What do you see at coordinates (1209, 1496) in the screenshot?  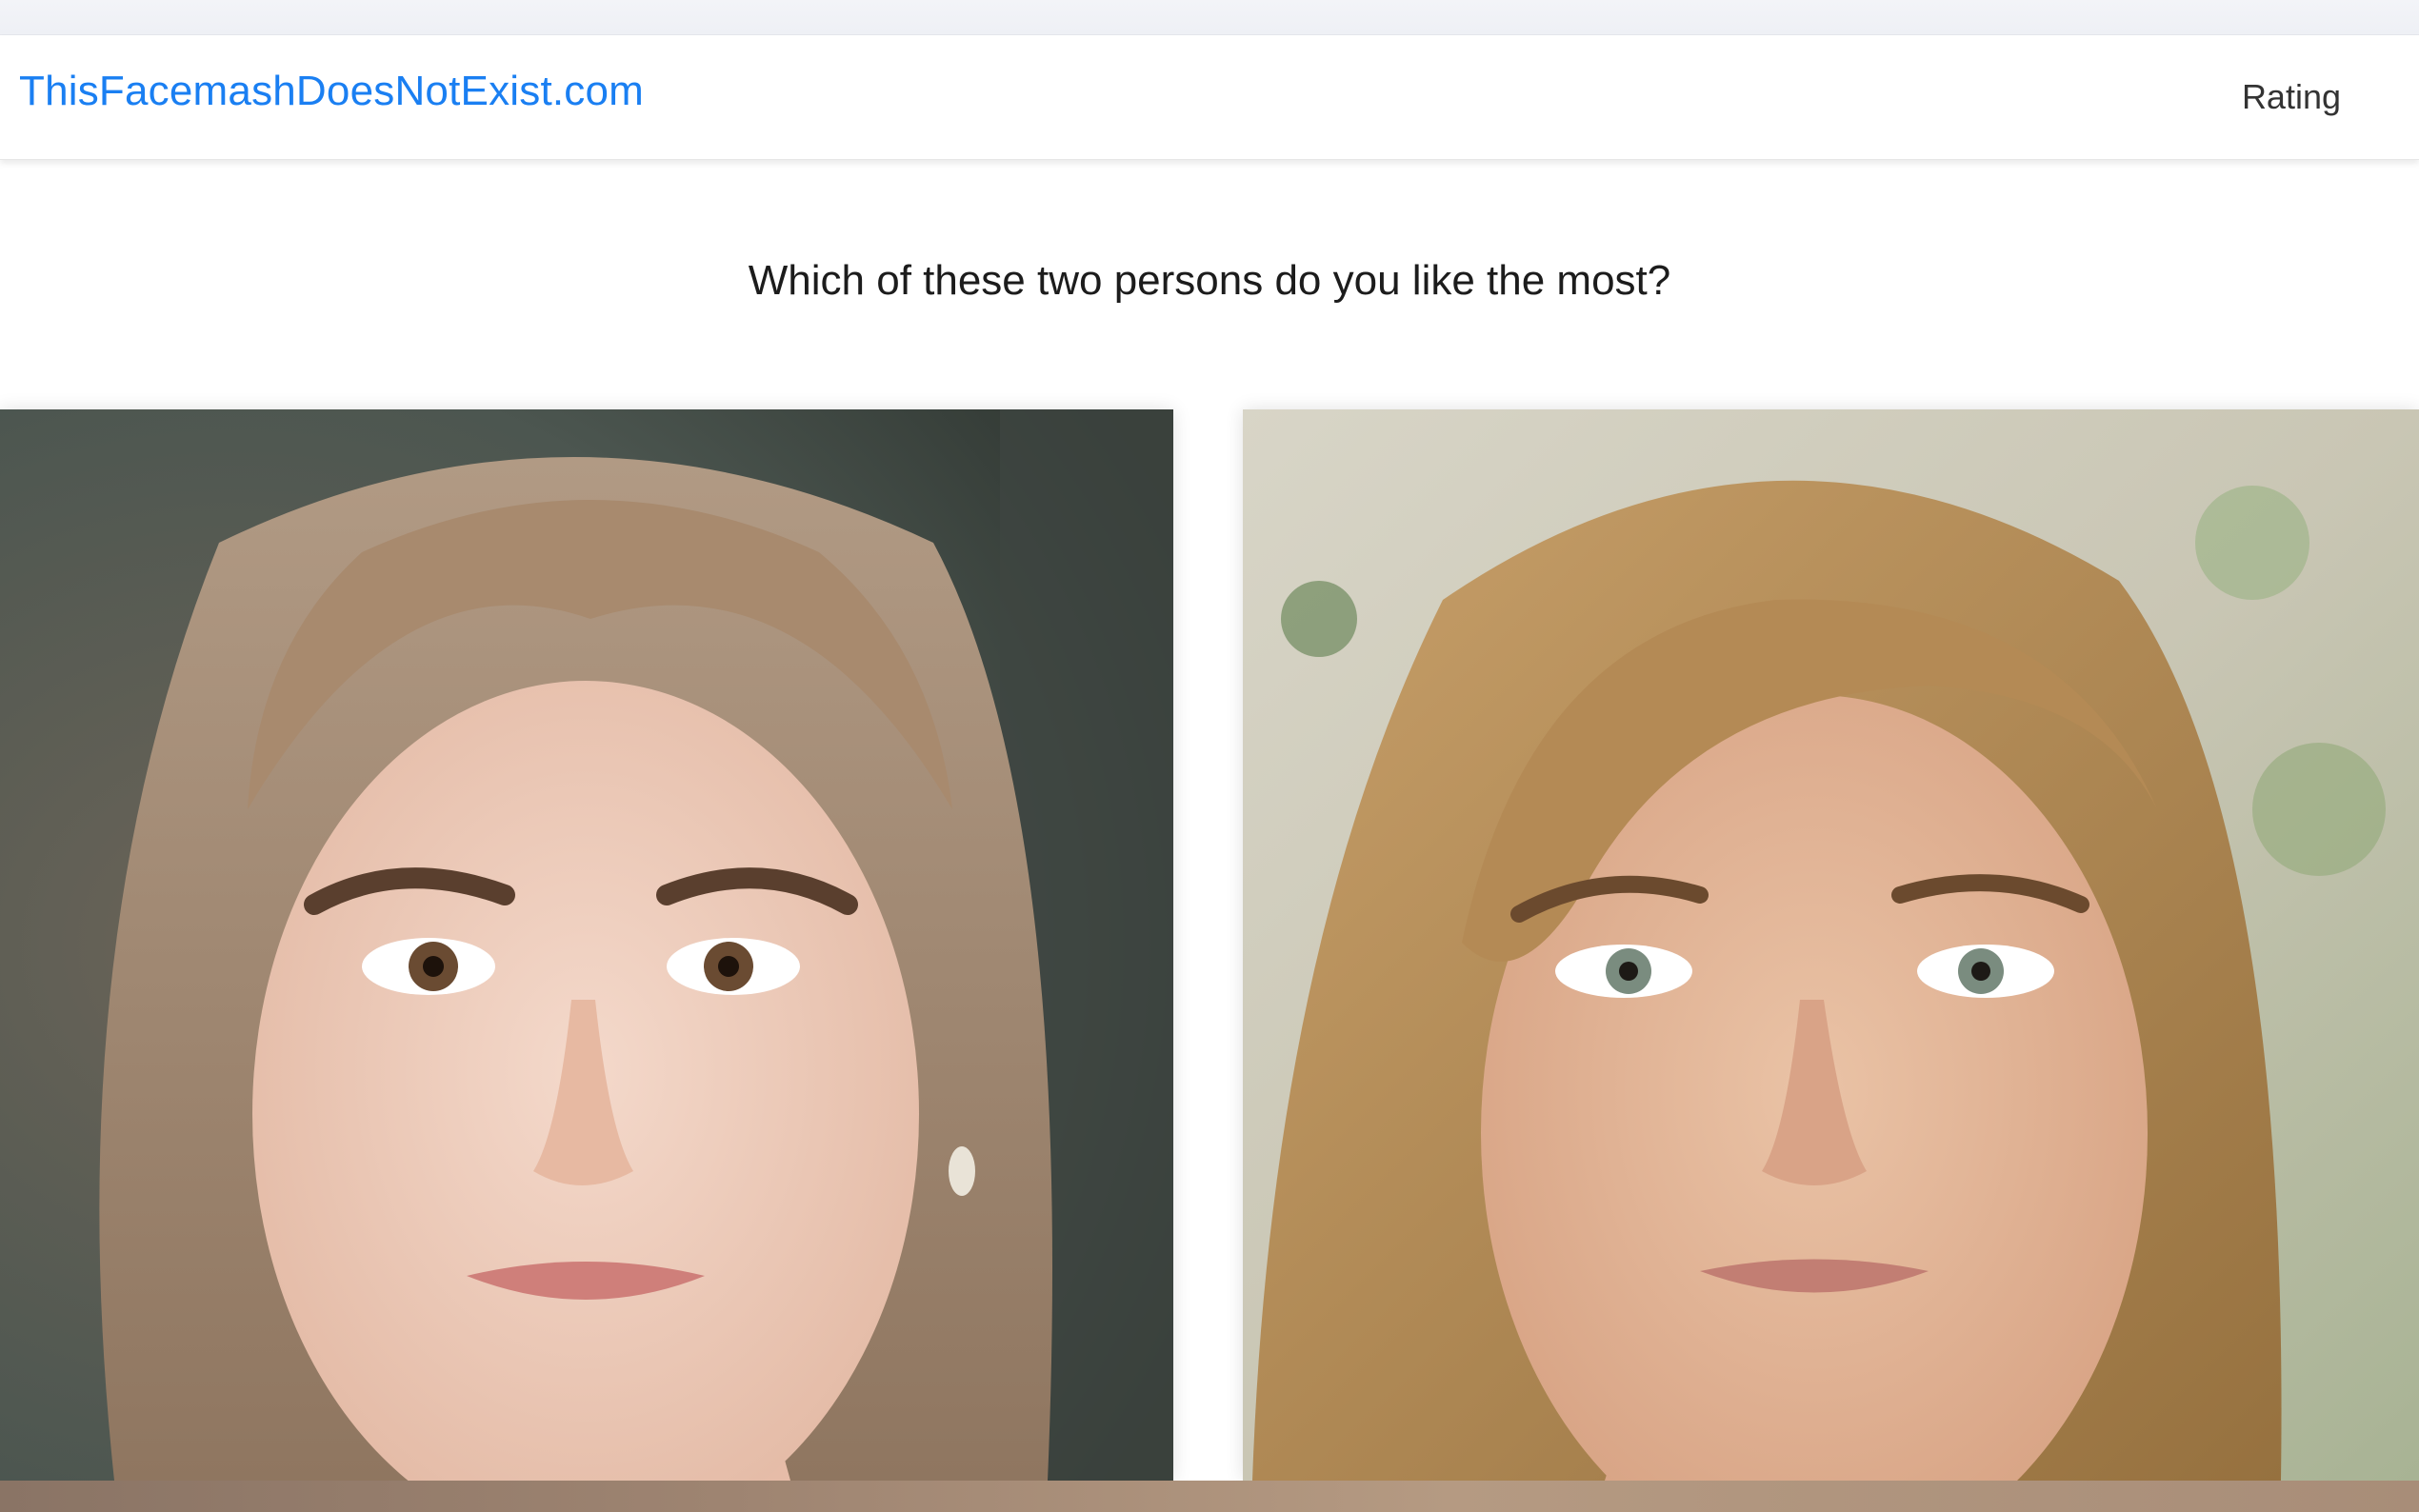 I see `image-bottom-edge` at bounding box center [1209, 1496].